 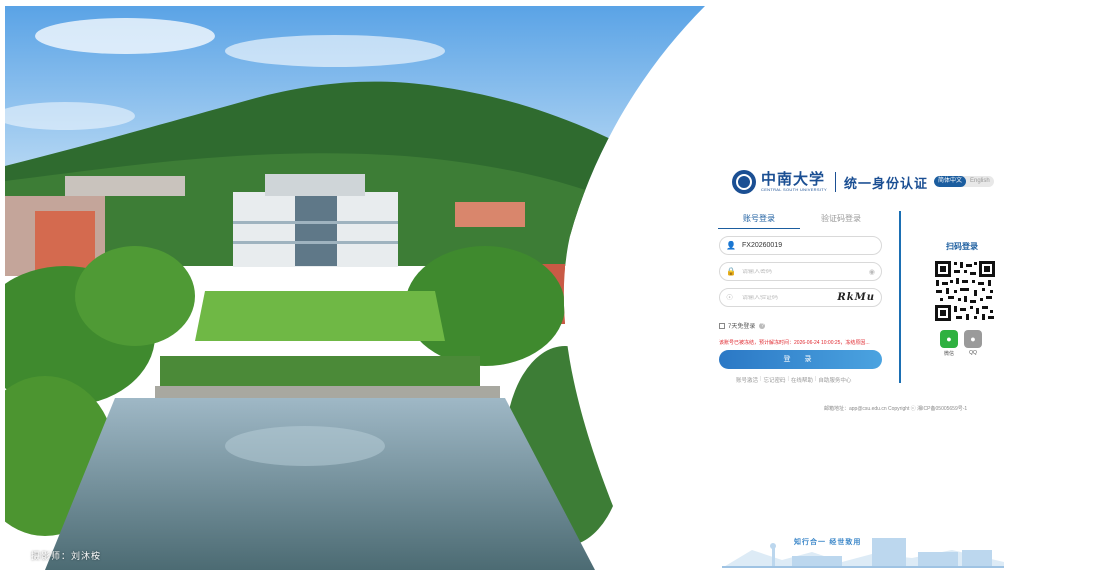 I want to click on remember-me: 7天免登录 ?, so click(x=742, y=325).